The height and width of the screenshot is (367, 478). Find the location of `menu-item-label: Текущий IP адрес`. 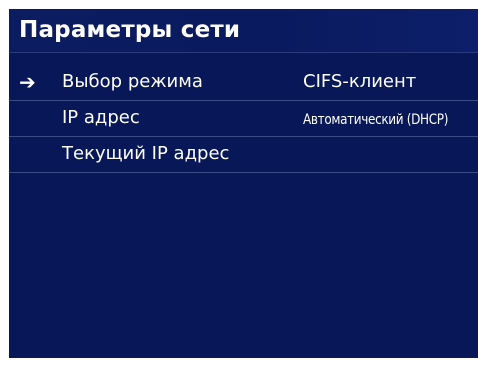

menu-item-label: Текущий IP адрес is located at coordinates (146, 153).